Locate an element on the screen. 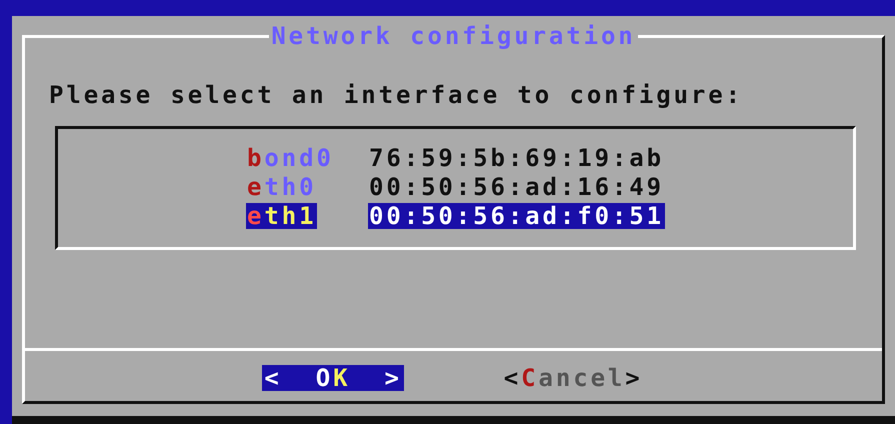 This screenshot has width=895, height=424. mac-address: 76:59:5b:69:19:ab is located at coordinates (516, 157).